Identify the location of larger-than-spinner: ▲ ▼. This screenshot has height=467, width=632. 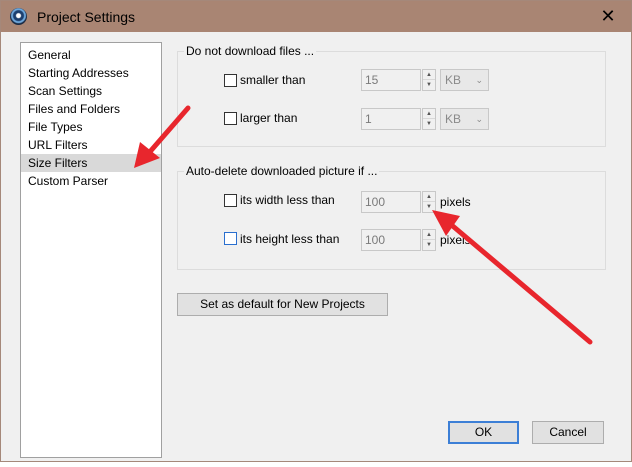
(429, 119).